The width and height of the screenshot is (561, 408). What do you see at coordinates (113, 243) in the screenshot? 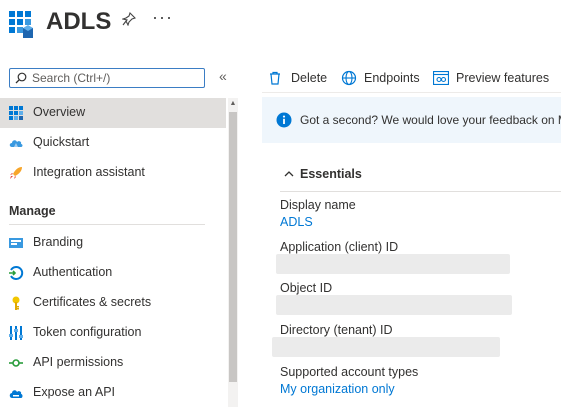
I see `sidebar-item-branding: Branding` at bounding box center [113, 243].